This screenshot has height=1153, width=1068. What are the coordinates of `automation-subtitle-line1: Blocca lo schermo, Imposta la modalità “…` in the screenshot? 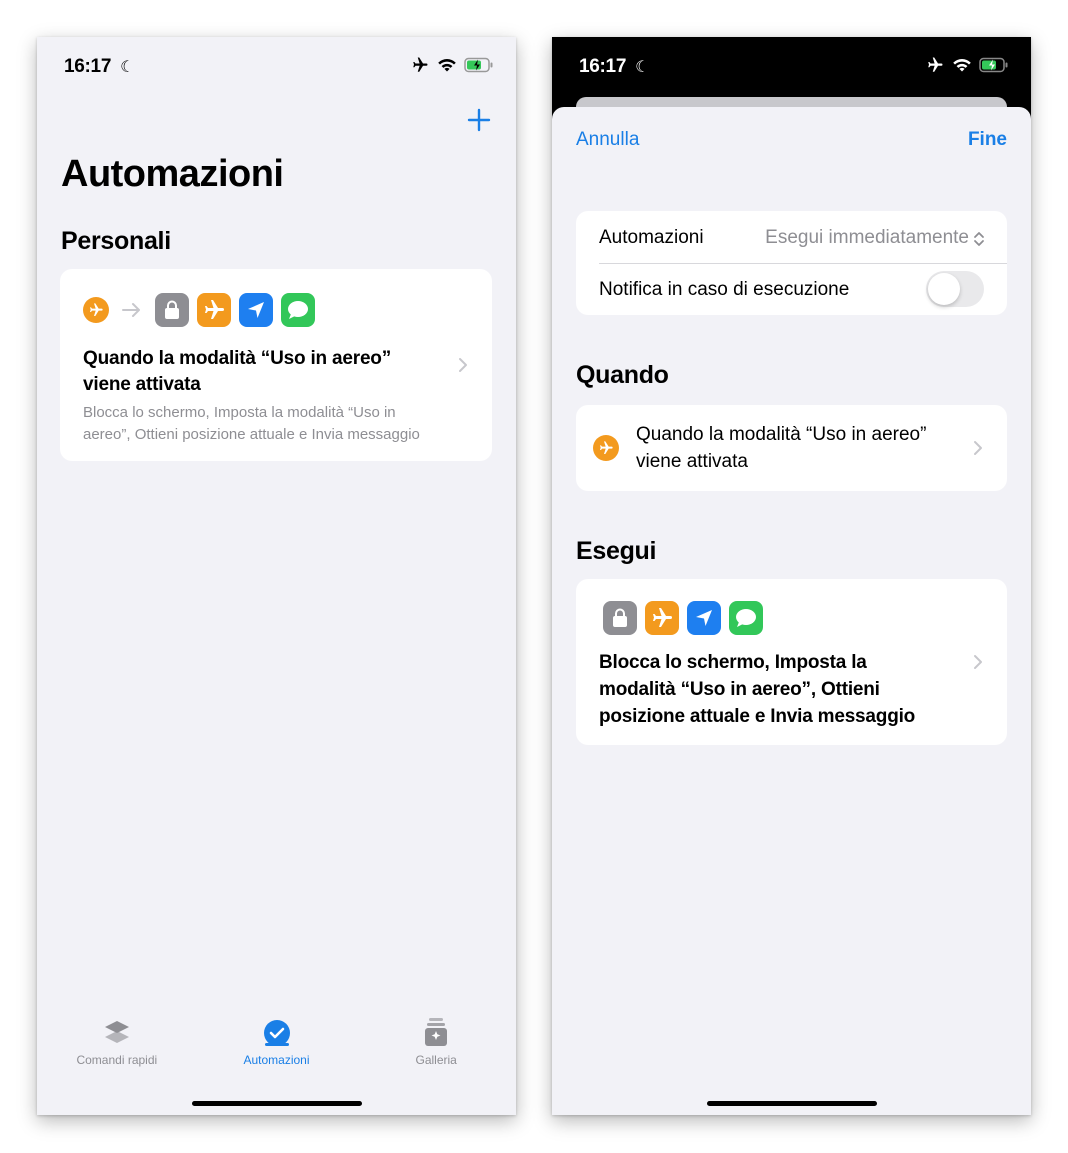 It's located at (239, 412).